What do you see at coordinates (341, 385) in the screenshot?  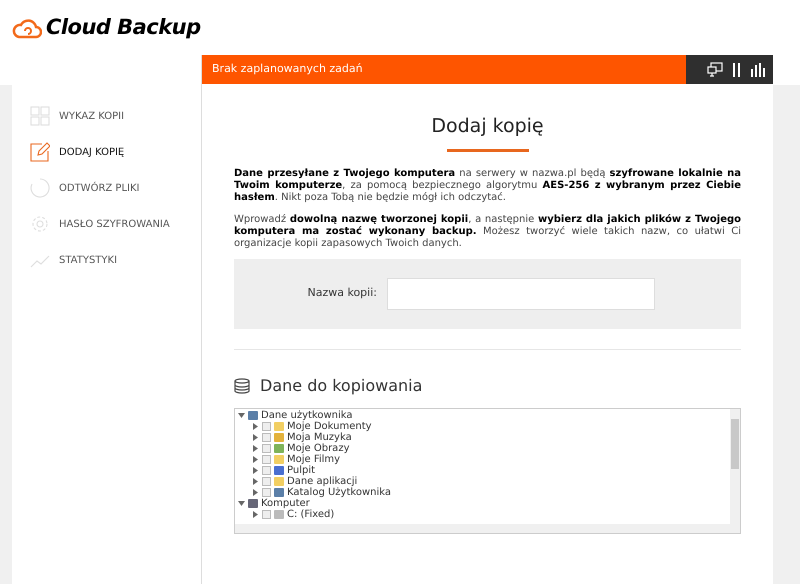 I see `section-title: Dane do kopiowania` at bounding box center [341, 385].